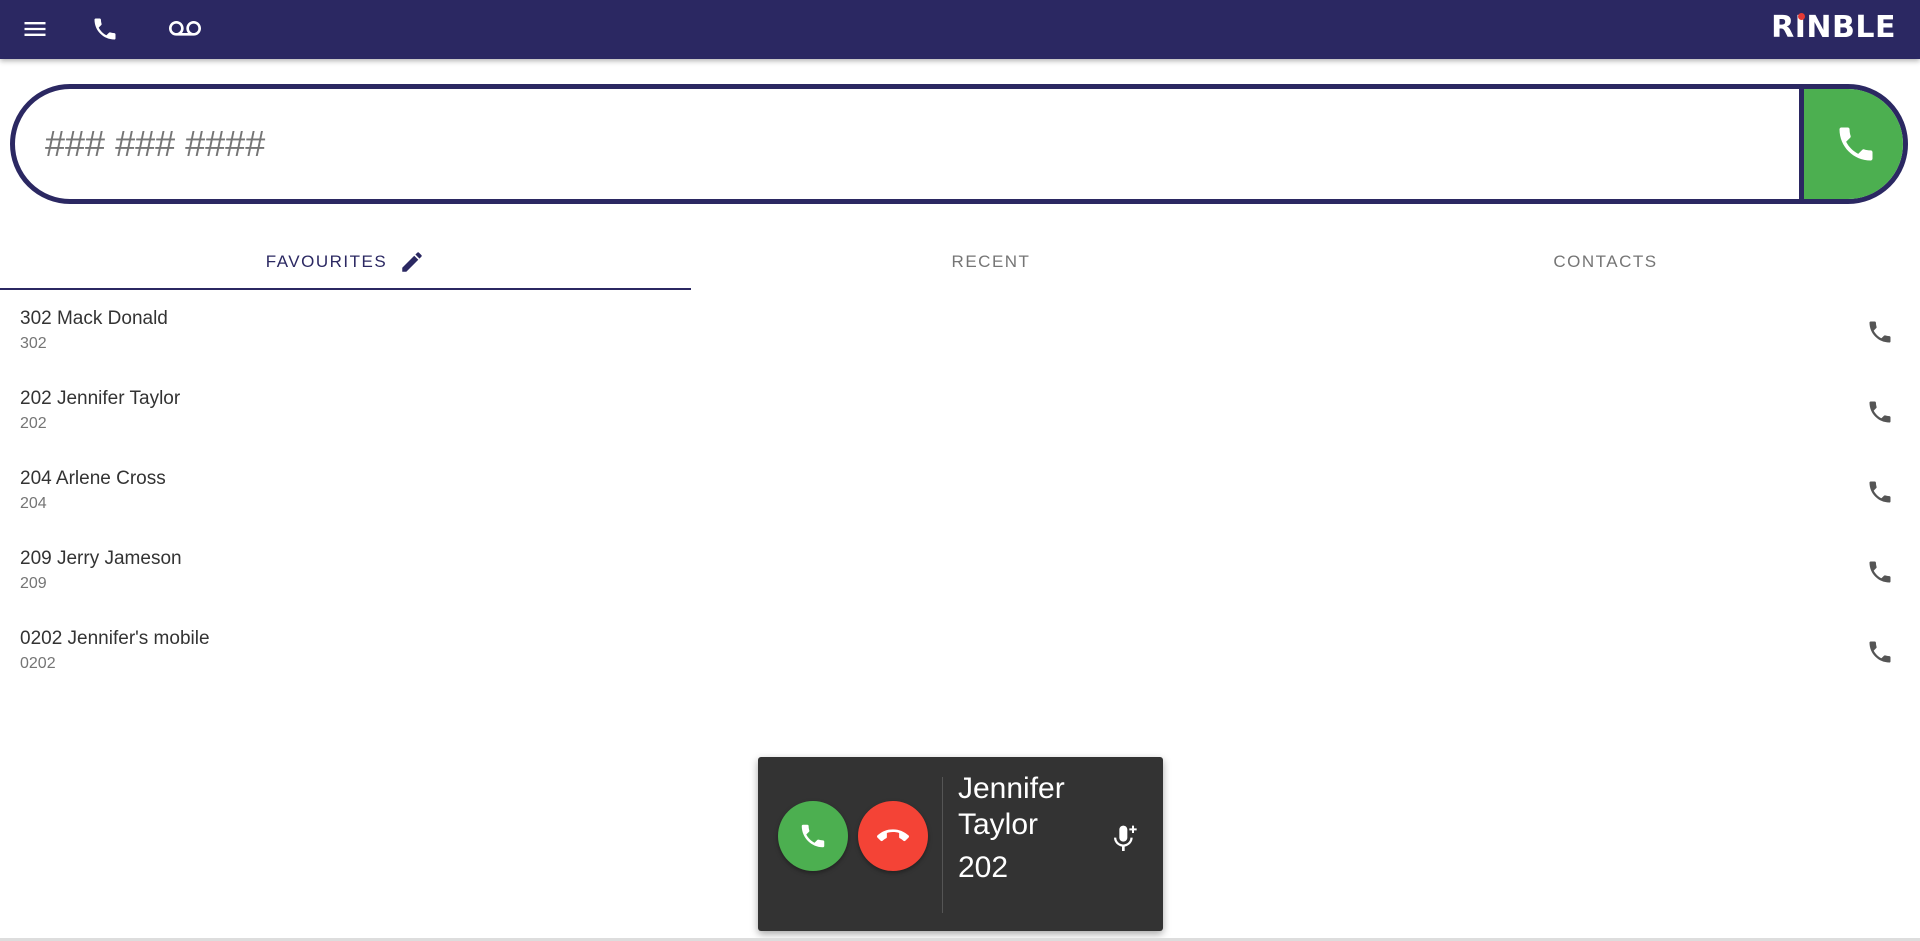  What do you see at coordinates (38, 663) in the screenshot?
I see `contact-number: 0202` at bounding box center [38, 663].